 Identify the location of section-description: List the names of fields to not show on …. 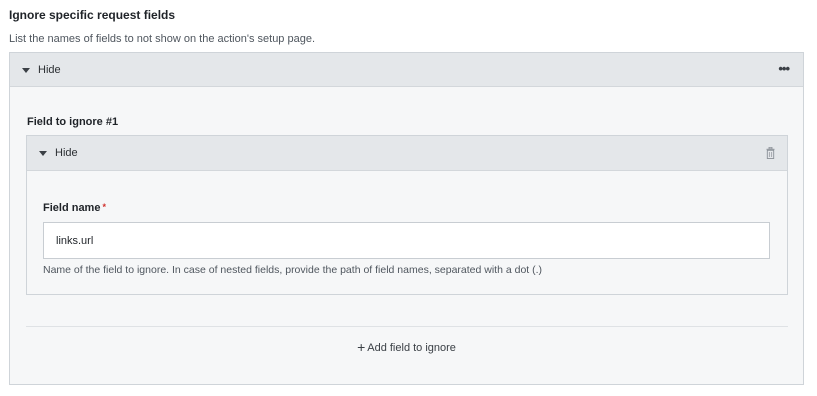
(162, 39).